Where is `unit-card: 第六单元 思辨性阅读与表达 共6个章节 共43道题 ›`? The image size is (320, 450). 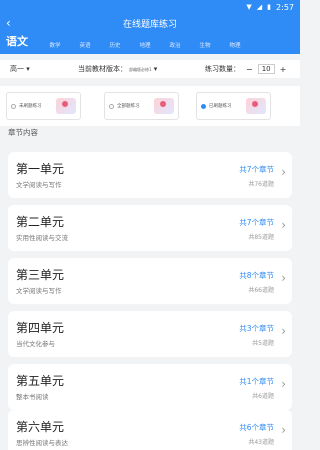 unit-card: 第六单元 思辨性阅读与表达 共6个章节 共43道题 › is located at coordinates (150, 430).